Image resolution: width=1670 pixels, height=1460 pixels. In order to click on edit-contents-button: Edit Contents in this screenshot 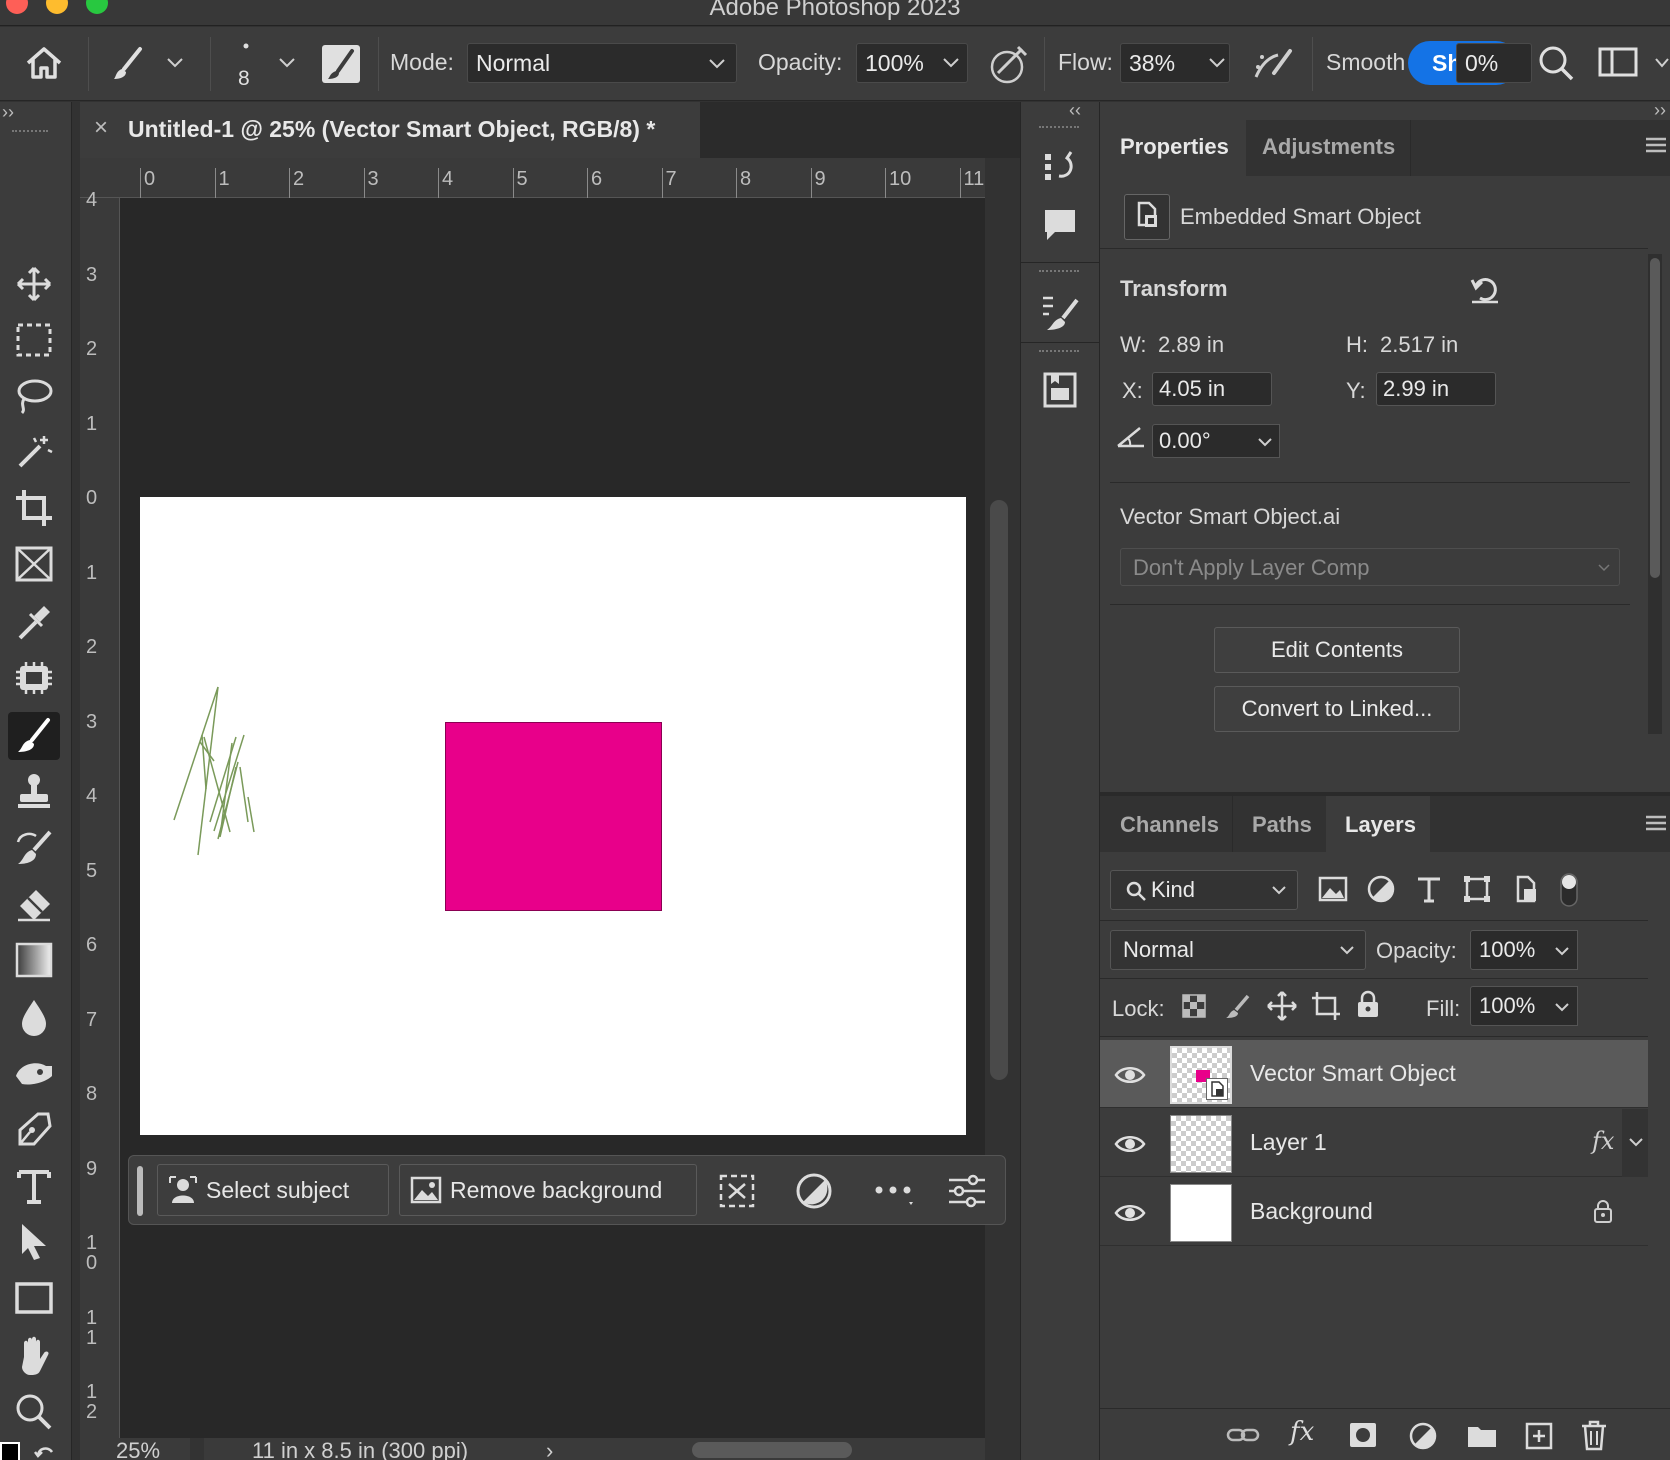, I will do `click(1337, 650)`.